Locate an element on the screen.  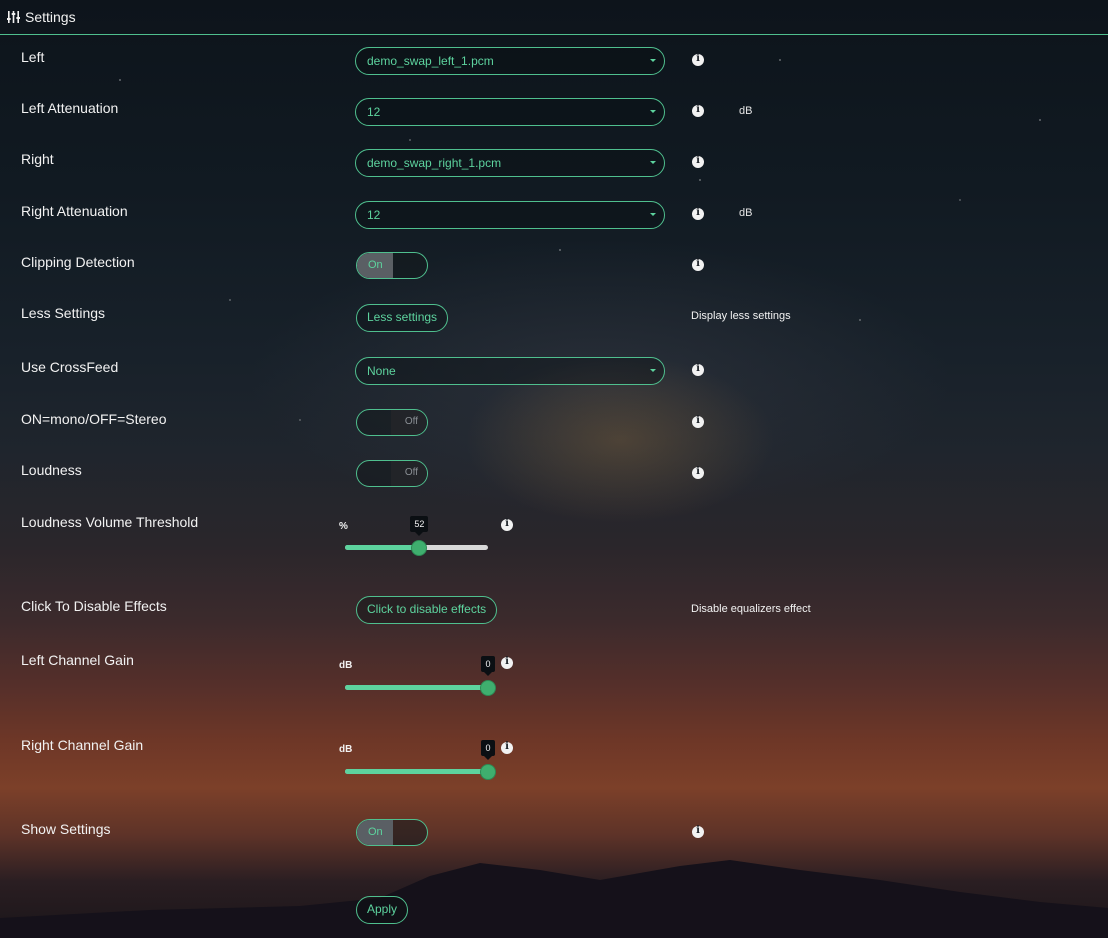
show-settings-label: Show Settings is located at coordinates (66, 829).